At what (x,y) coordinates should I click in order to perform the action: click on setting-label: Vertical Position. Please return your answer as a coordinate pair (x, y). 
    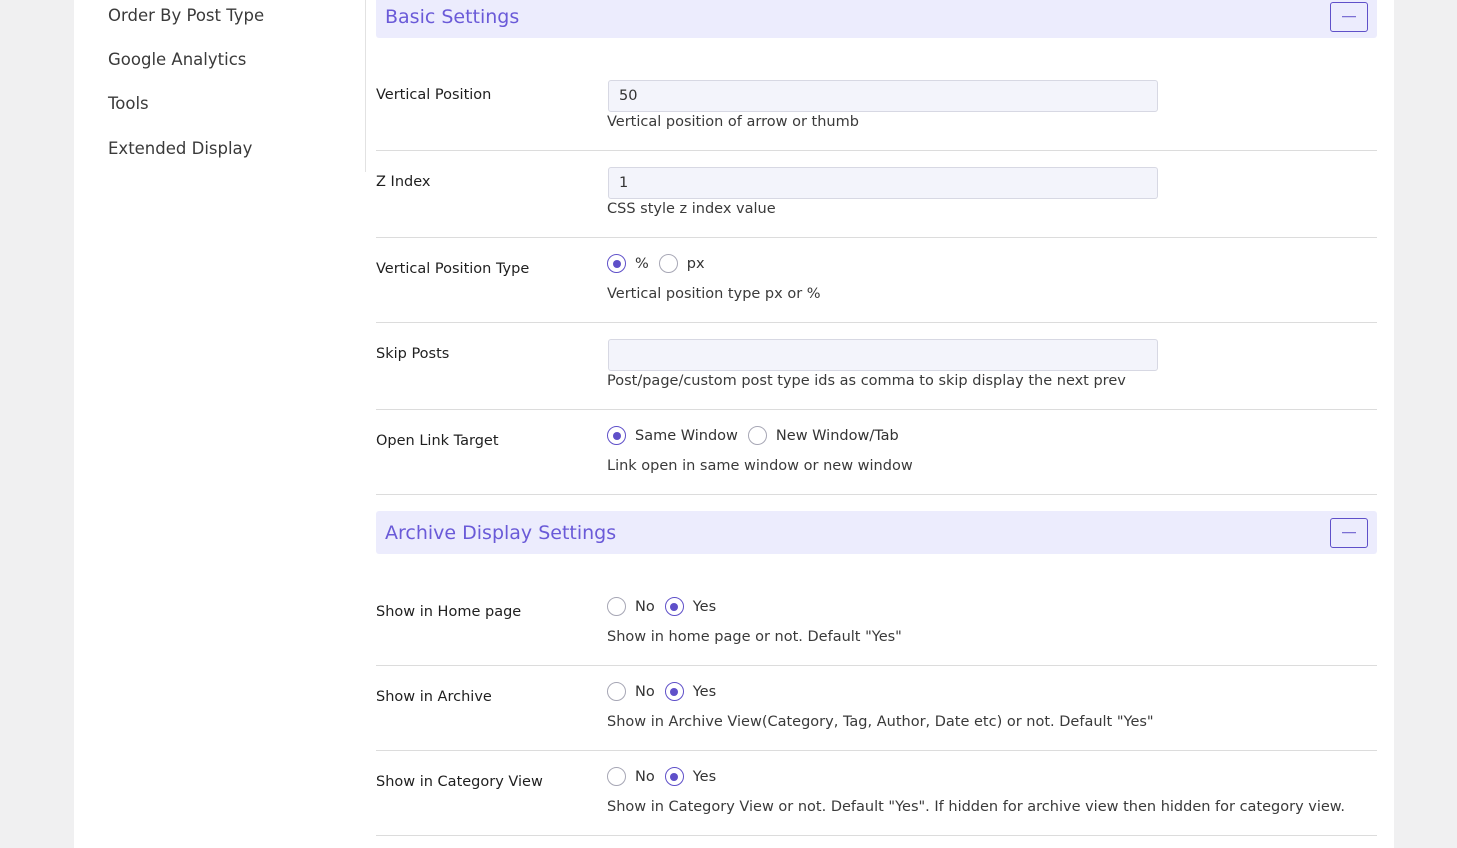
    Looking at the image, I should click on (434, 95).